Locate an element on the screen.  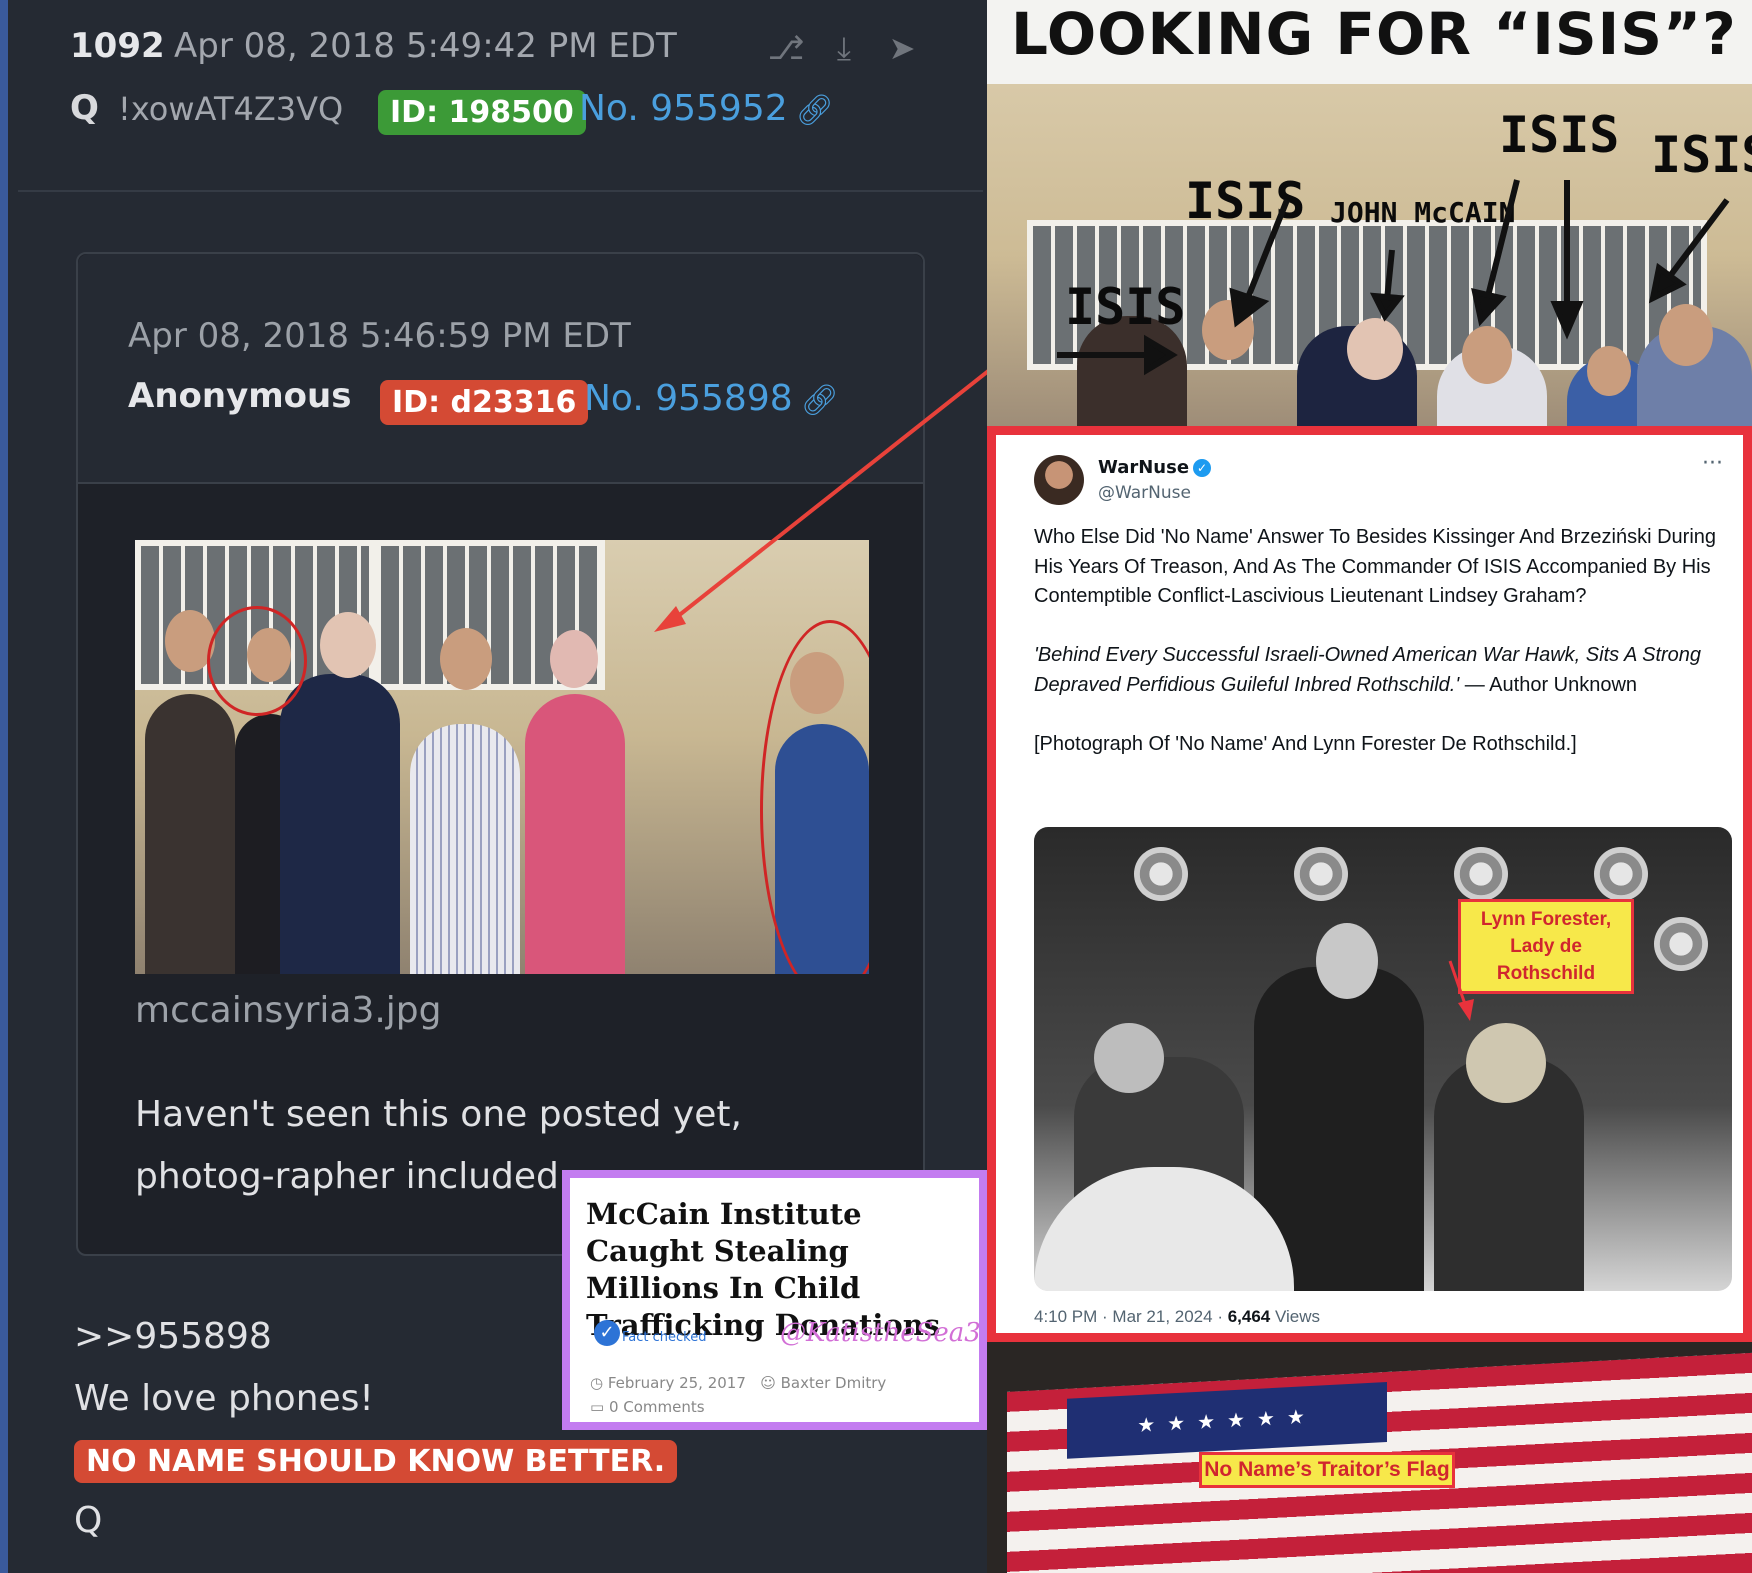
isis-arrows is located at coordinates (1393, 277).